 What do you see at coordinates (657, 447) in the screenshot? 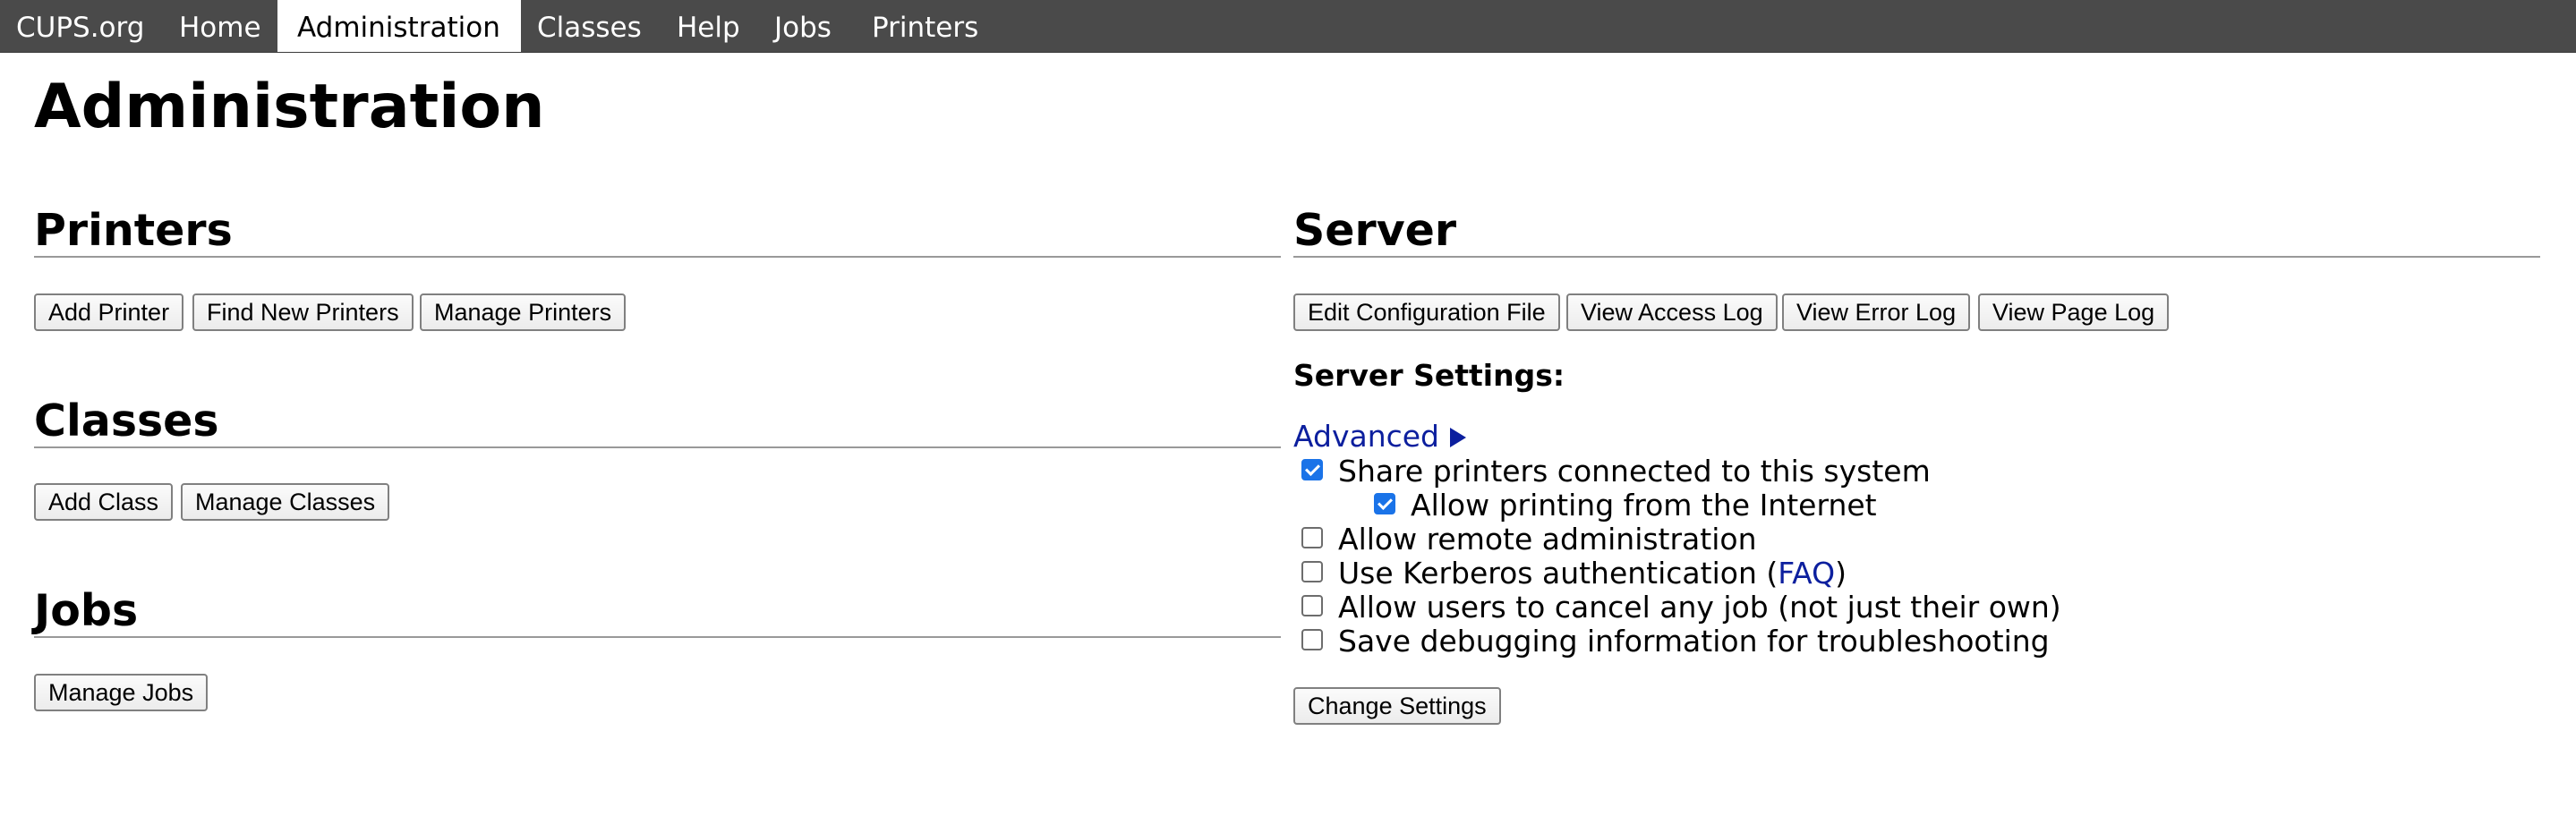
I see `classes-divider` at bounding box center [657, 447].